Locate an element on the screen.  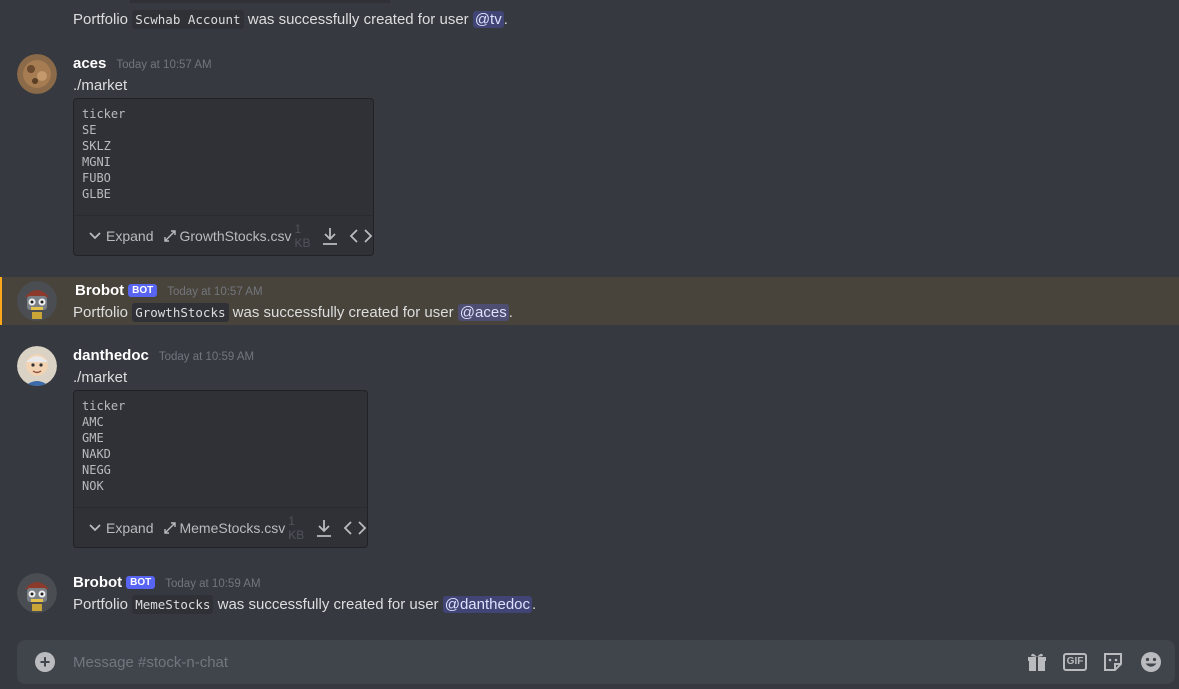
file-name: GrowthStocks.csv is located at coordinates (235, 235).